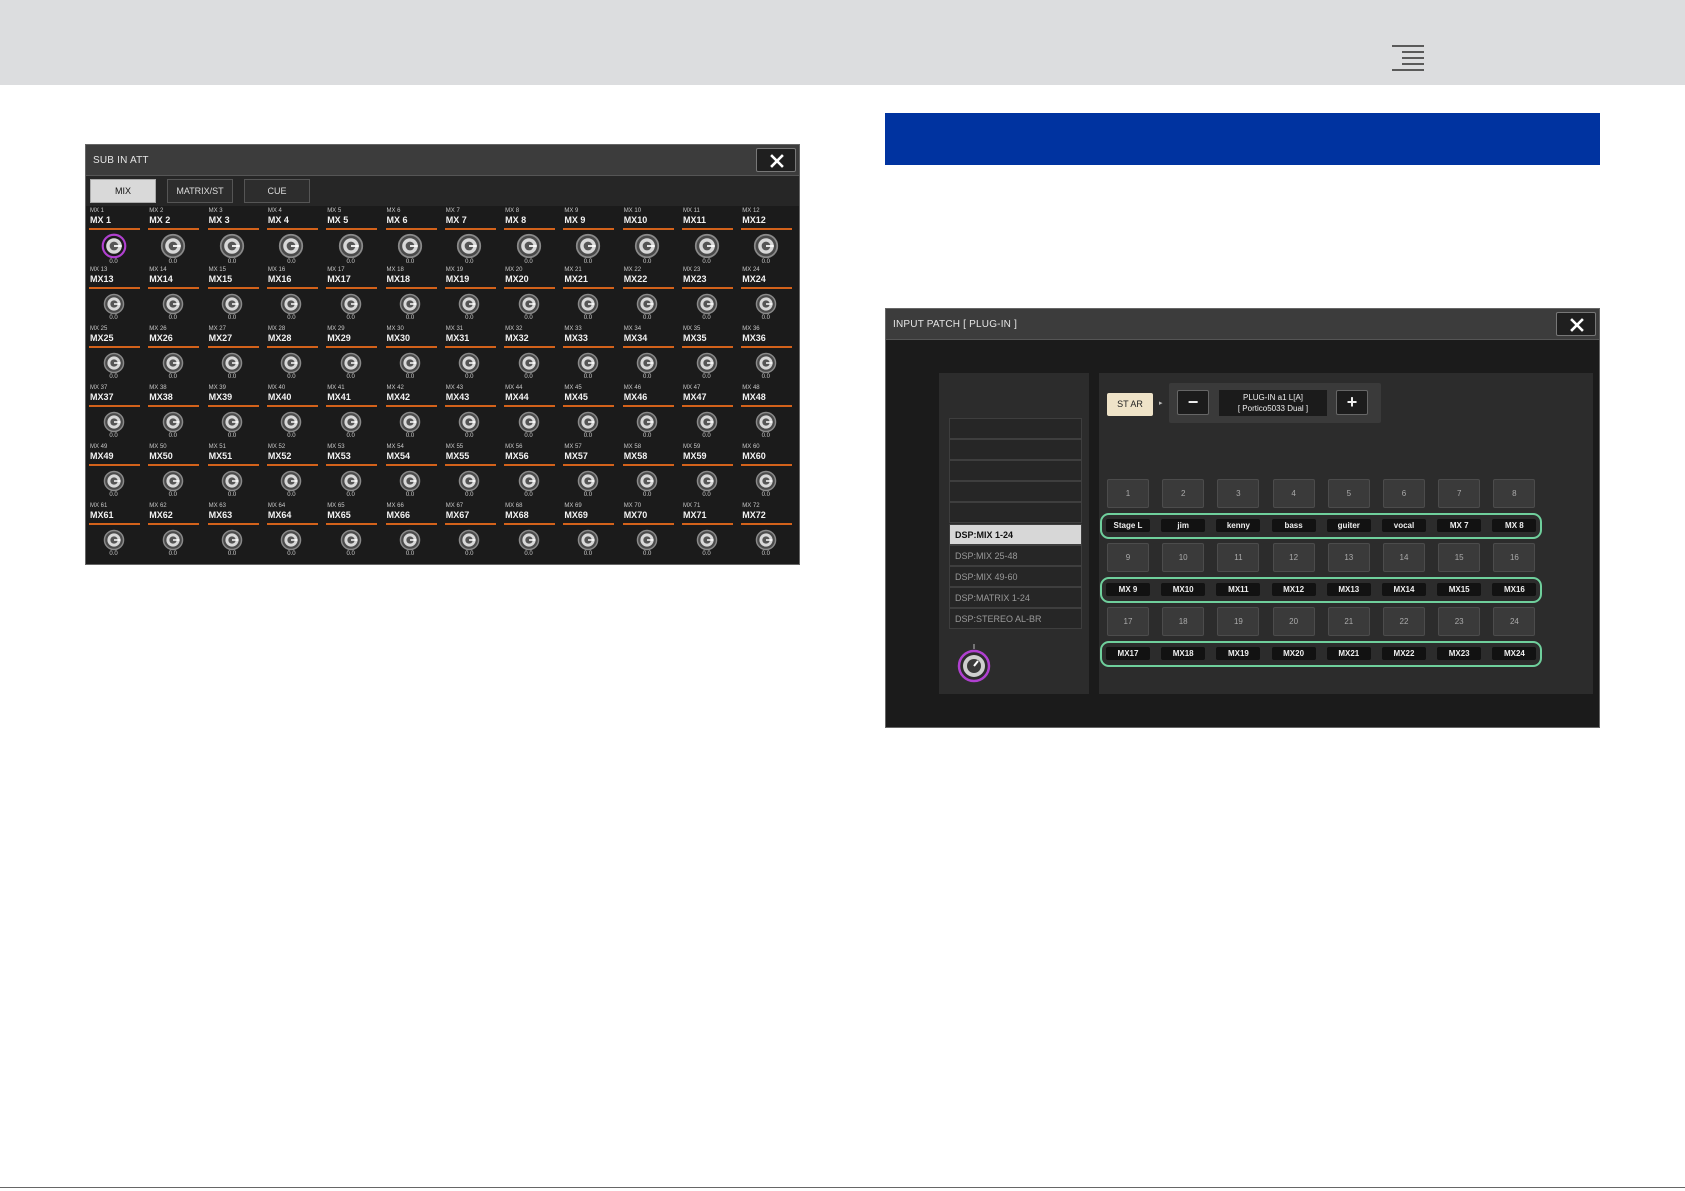 The height and width of the screenshot is (1191, 1685). I want to click on port-button: 23, so click(1459, 621).